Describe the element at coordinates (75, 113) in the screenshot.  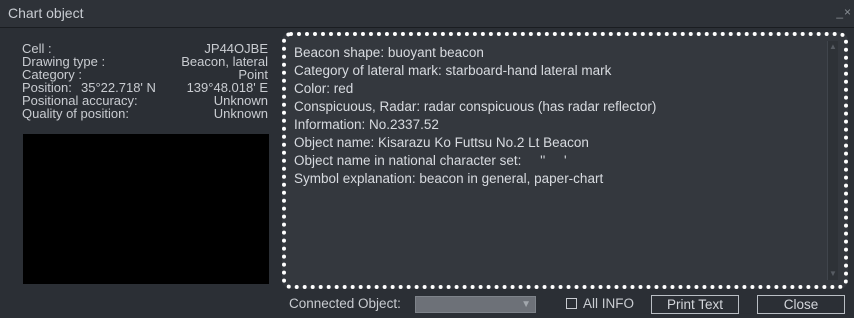
I see `quality-of-position-label: Quality of position:` at that location.